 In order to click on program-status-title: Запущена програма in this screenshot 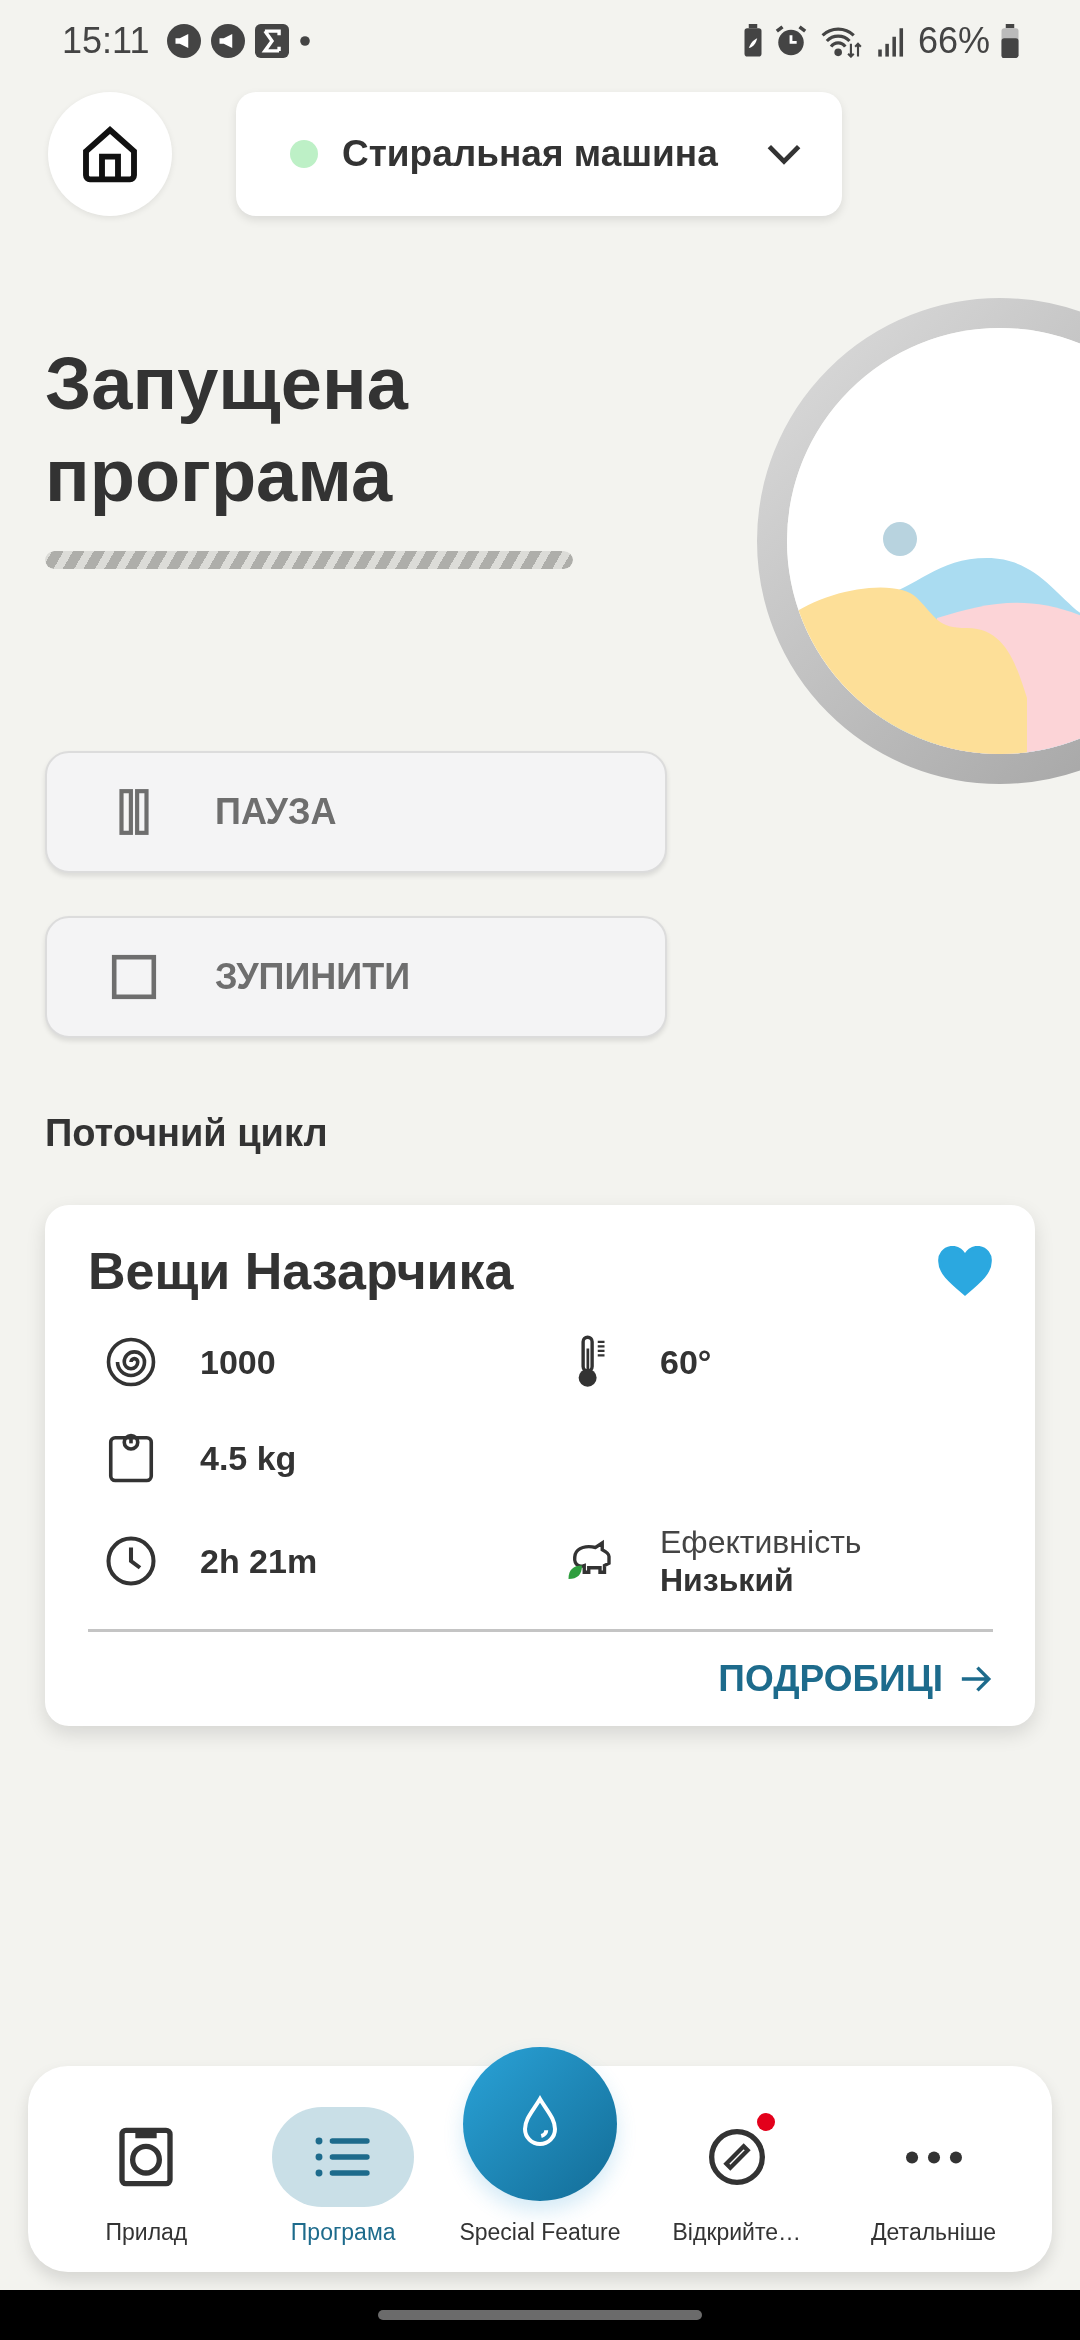, I will do `click(227, 430)`.